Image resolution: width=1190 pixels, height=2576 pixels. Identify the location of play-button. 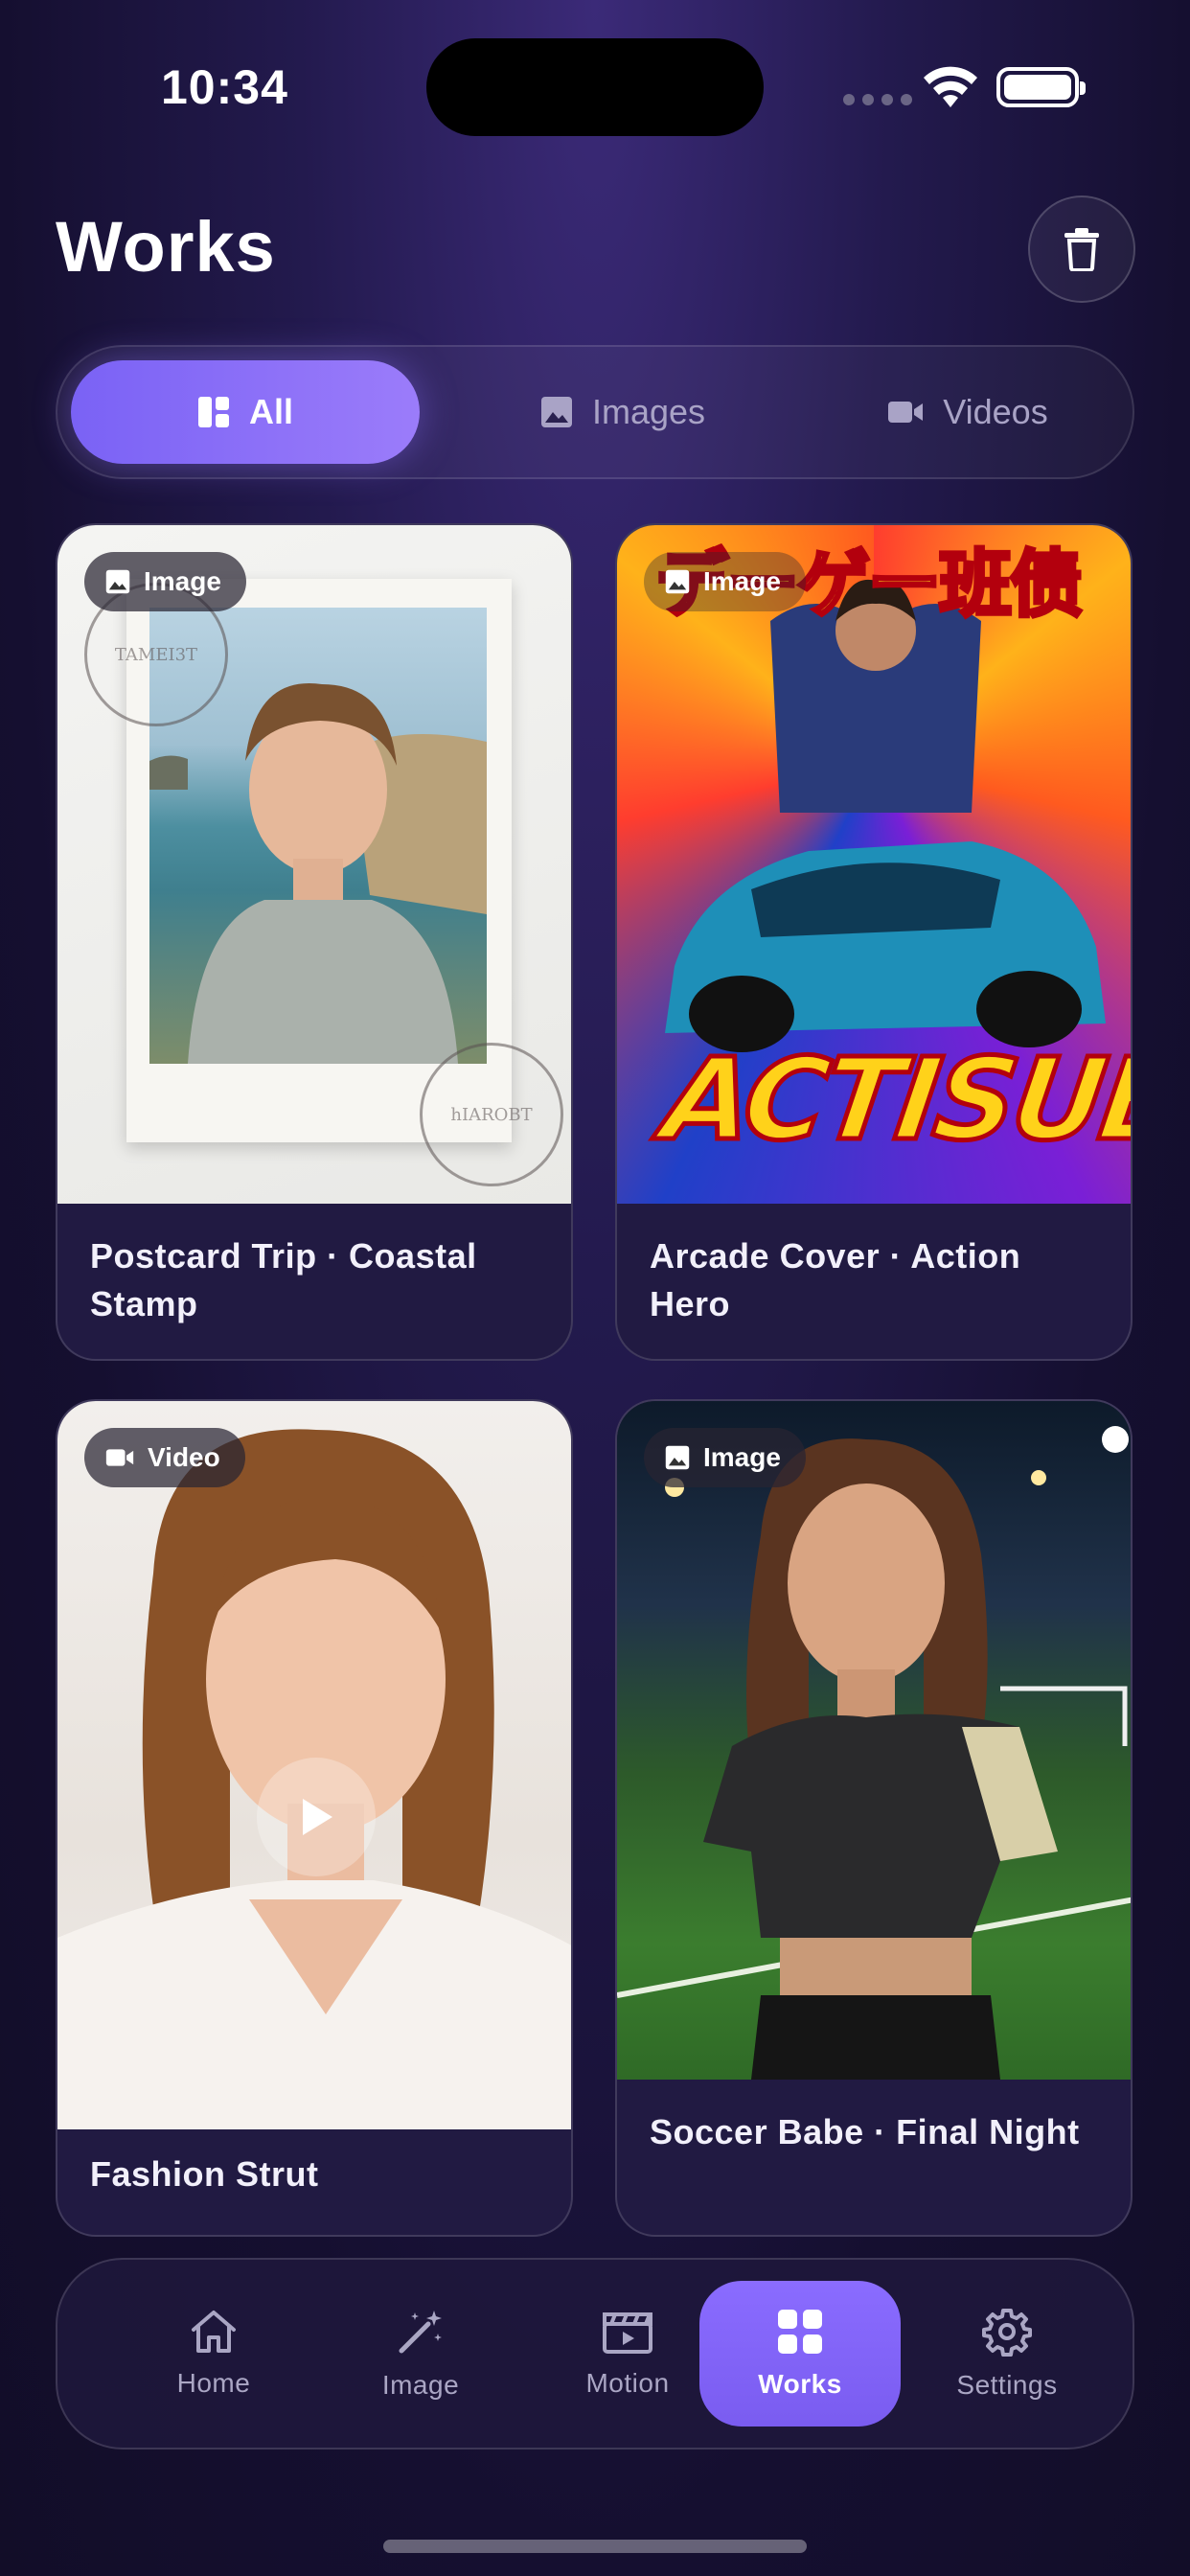
(317, 1817).